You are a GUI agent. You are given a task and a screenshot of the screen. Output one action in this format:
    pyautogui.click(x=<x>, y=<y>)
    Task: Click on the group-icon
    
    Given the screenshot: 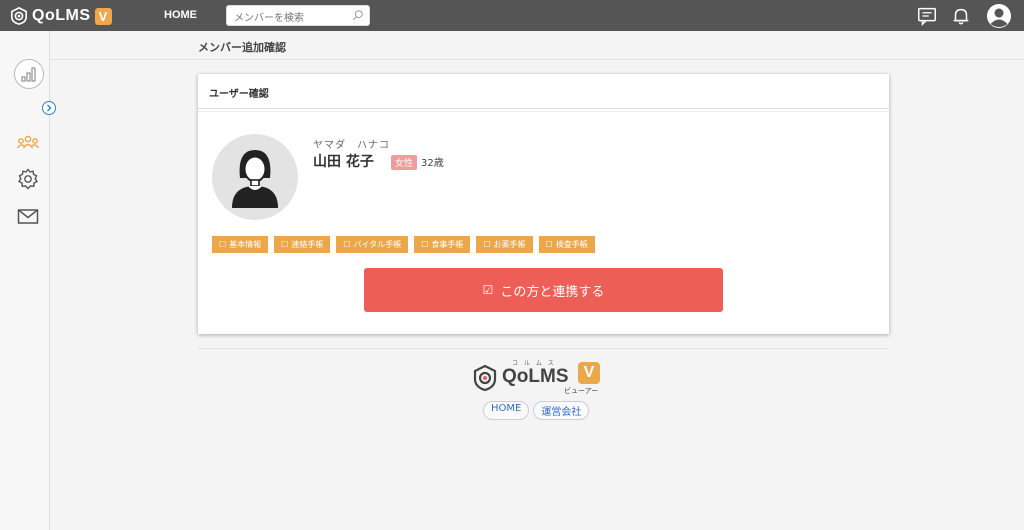 What is the action you would take?
    pyautogui.click(x=28, y=142)
    